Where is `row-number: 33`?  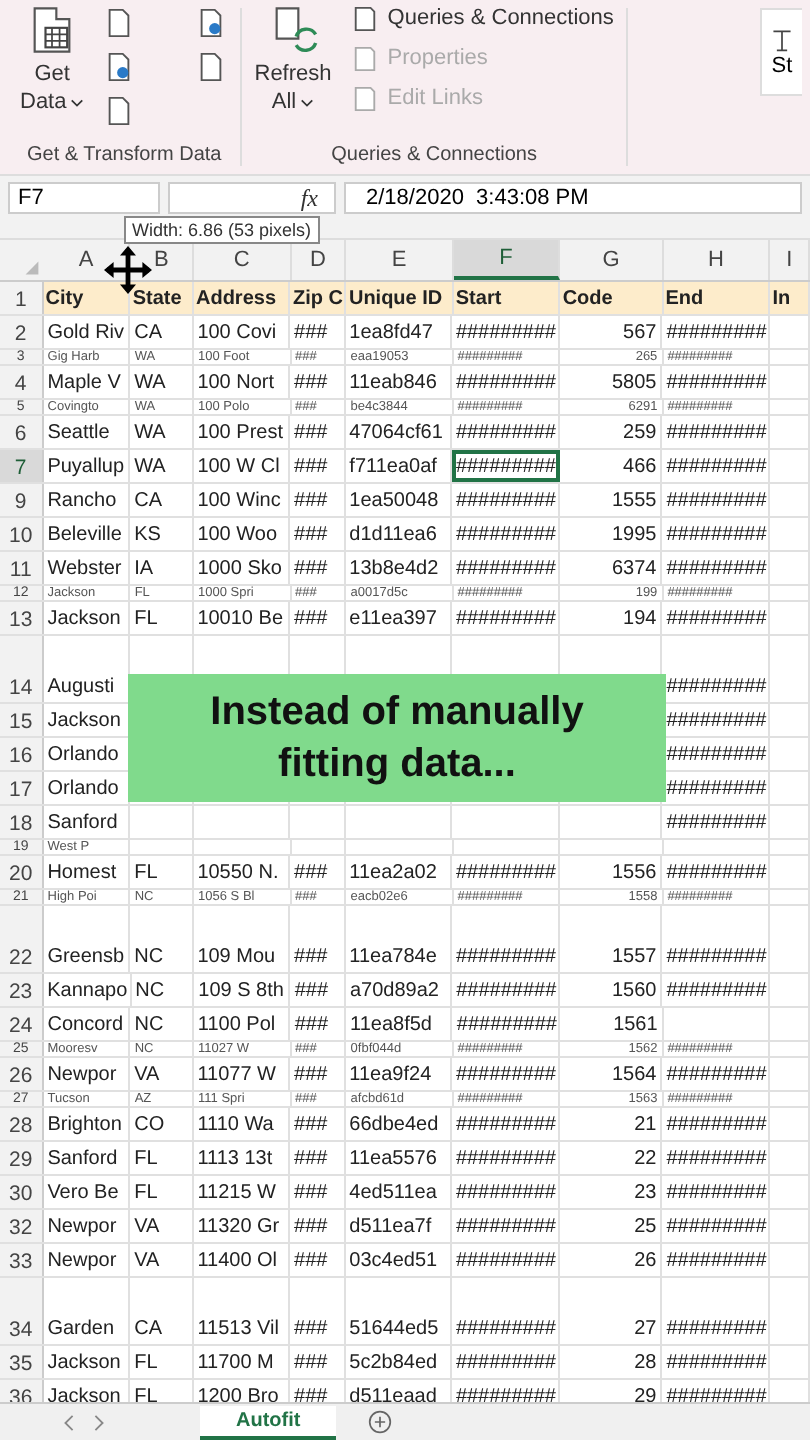 row-number: 33 is located at coordinates (22, 1260).